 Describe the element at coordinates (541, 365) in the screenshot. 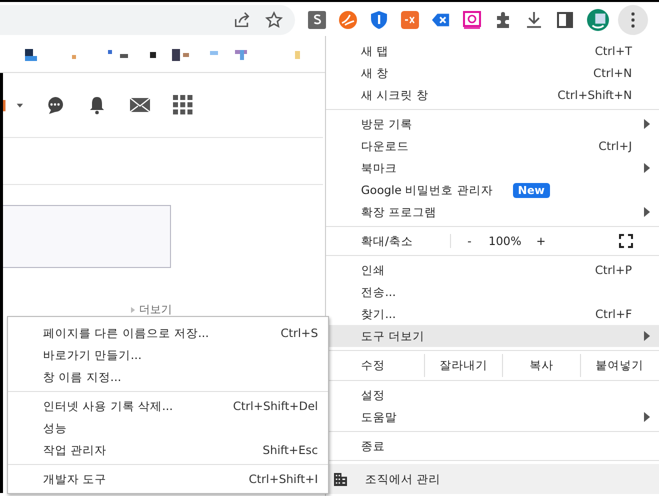

I see `edit-button: 복사` at that location.